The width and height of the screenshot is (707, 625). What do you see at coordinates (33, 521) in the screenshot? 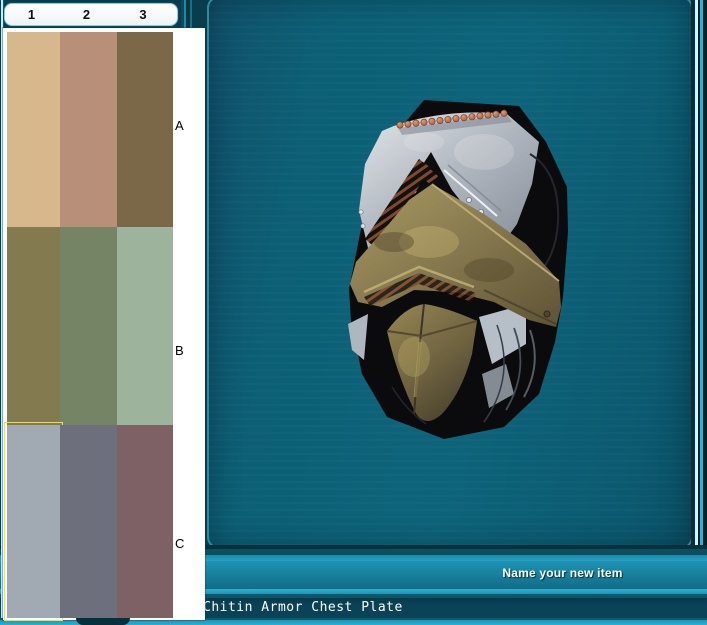
I see `color-swatch-1c` at bounding box center [33, 521].